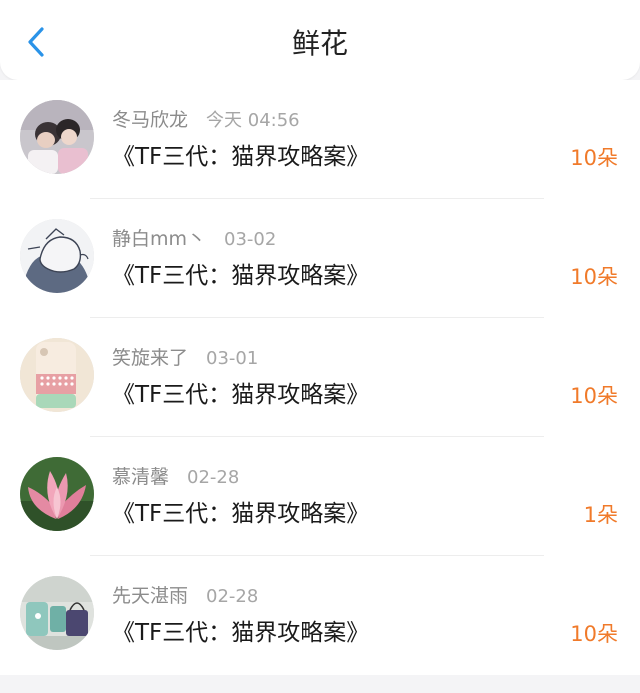 The image size is (640, 693). What do you see at coordinates (253, 120) in the screenshot?
I see `timestamp: 今天 04:56` at bounding box center [253, 120].